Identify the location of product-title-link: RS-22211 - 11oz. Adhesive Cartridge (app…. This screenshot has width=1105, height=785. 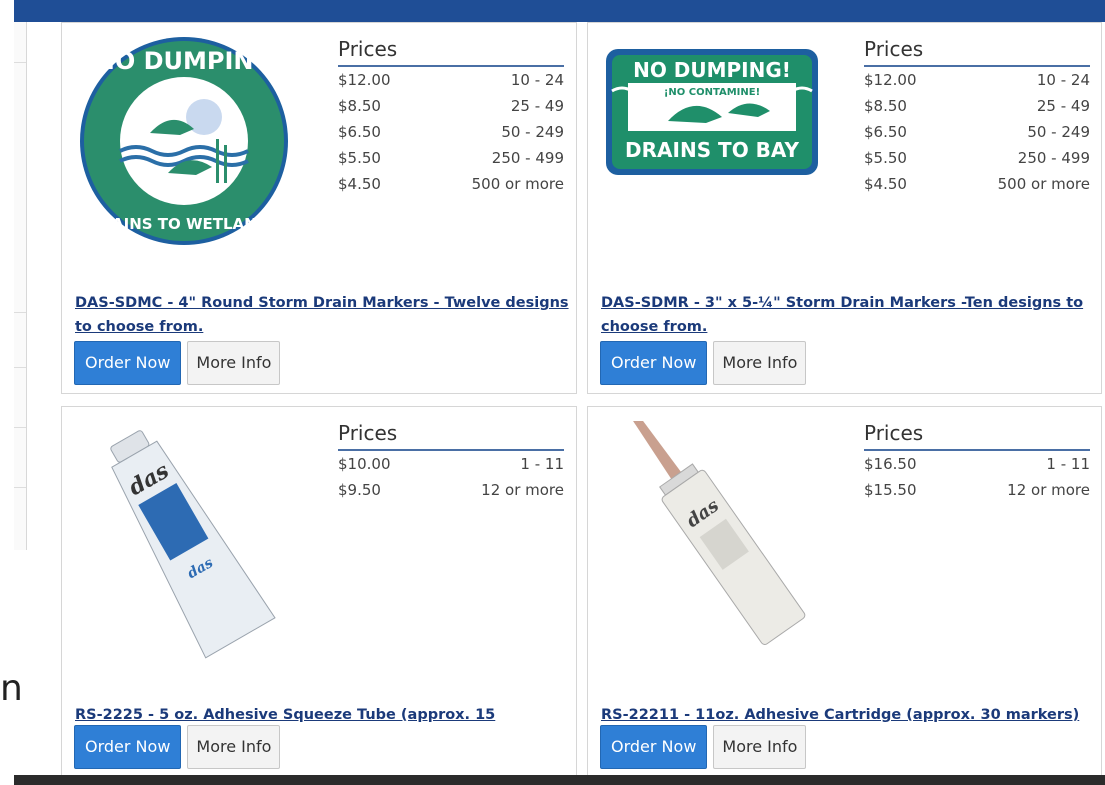
(848, 715).